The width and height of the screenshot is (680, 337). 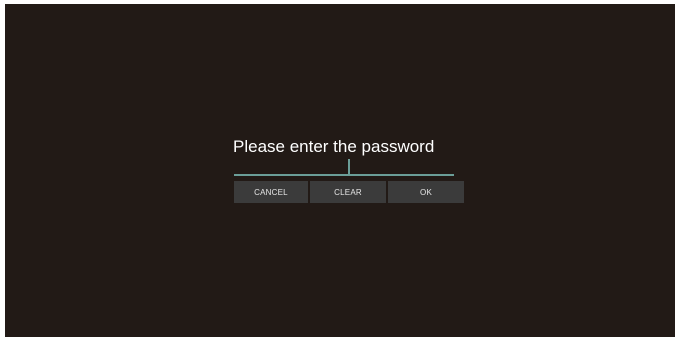 What do you see at coordinates (426, 192) in the screenshot?
I see `ok-button: OK` at bounding box center [426, 192].